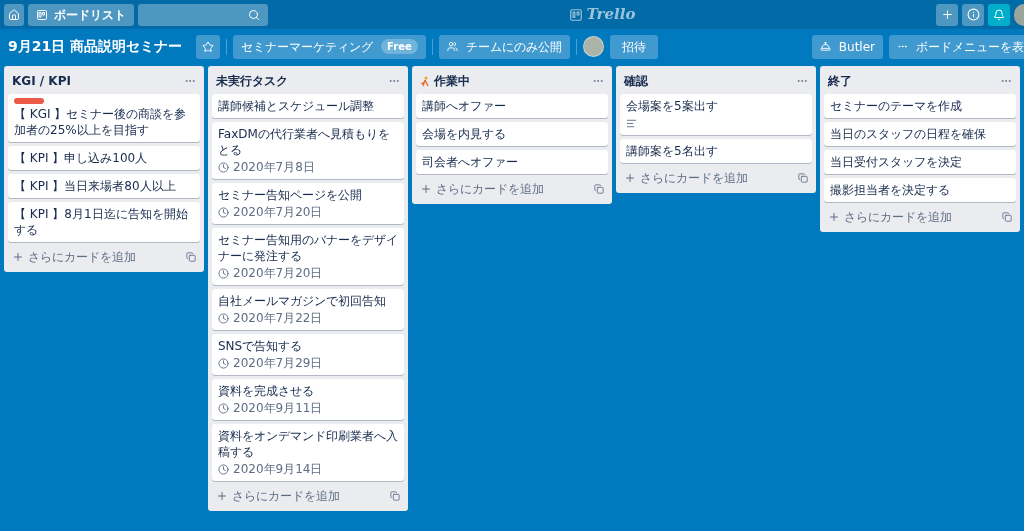  What do you see at coordinates (42, 14) in the screenshot?
I see `board-icon` at bounding box center [42, 14].